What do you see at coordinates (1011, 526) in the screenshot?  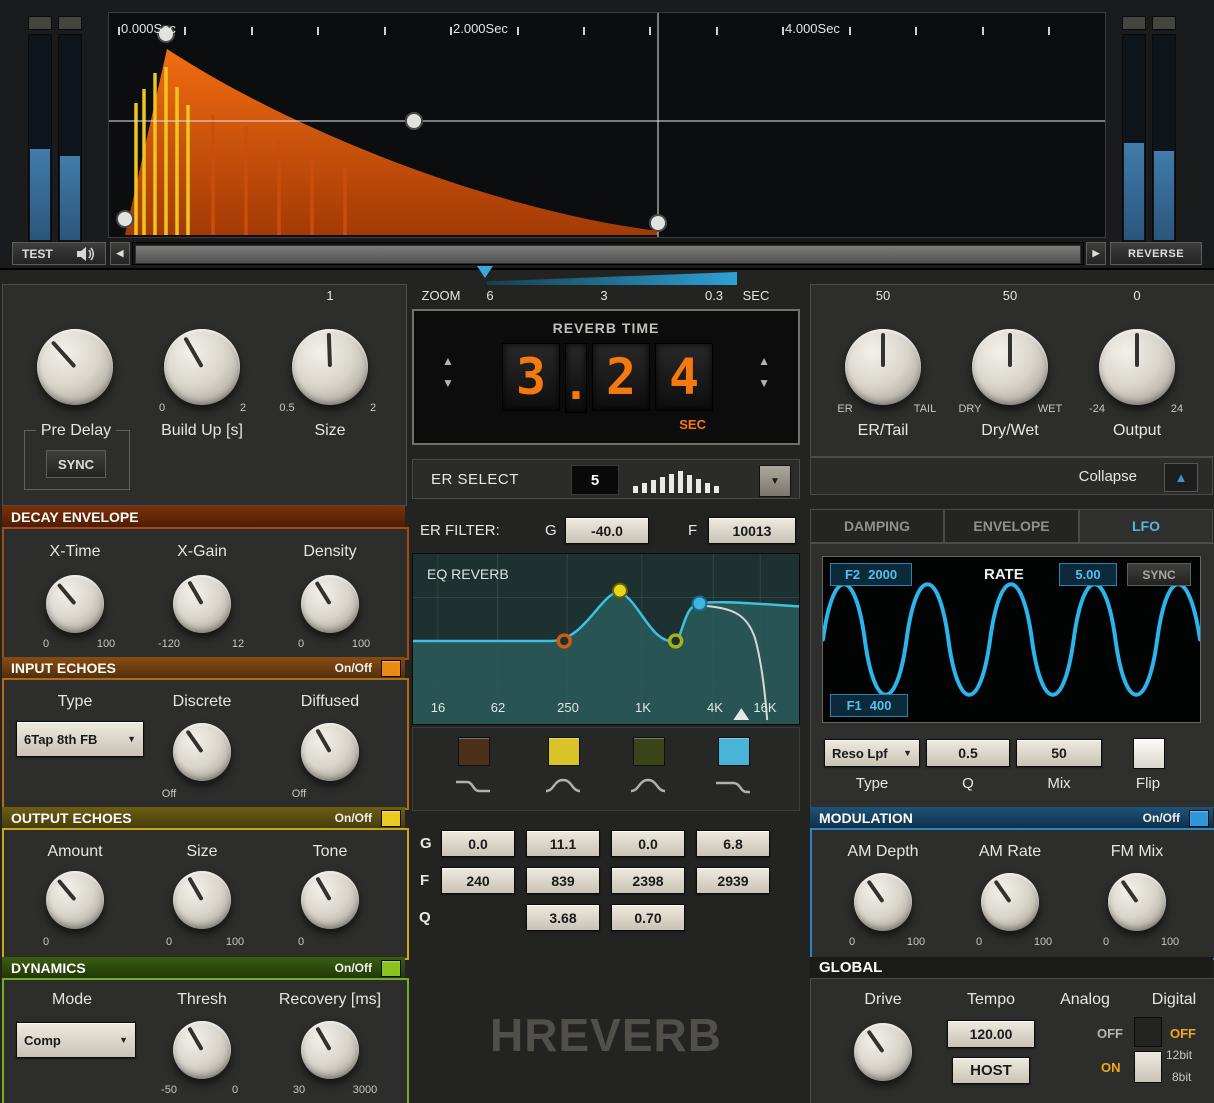 I see `tab-envelope: ENVELOPE` at bounding box center [1011, 526].